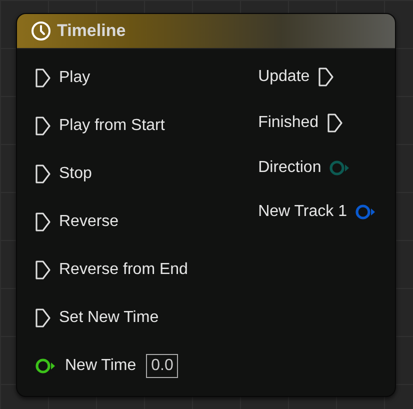 This screenshot has width=413, height=409. What do you see at coordinates (288, 123) in the screenshot?
I see `pin-label: Finished` at bounding box center [288, 123].